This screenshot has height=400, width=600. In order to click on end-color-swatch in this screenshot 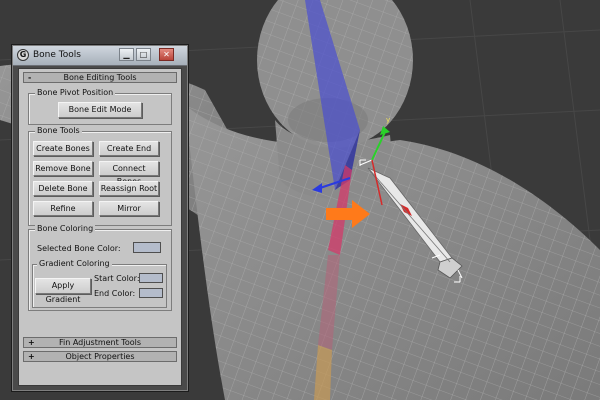, I will do `click(151, 293)`.